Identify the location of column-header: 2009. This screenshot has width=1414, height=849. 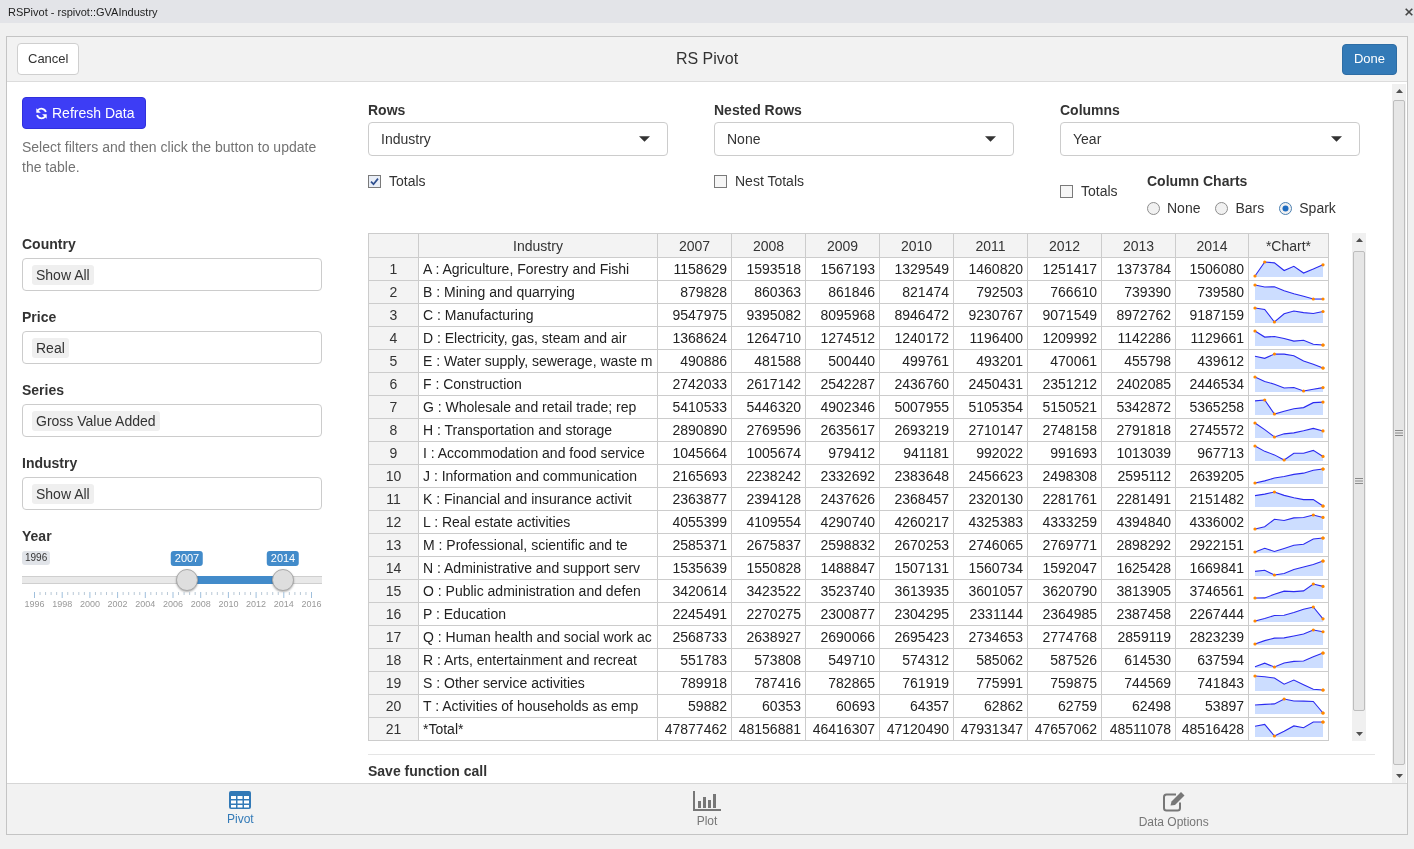
(842, 245).